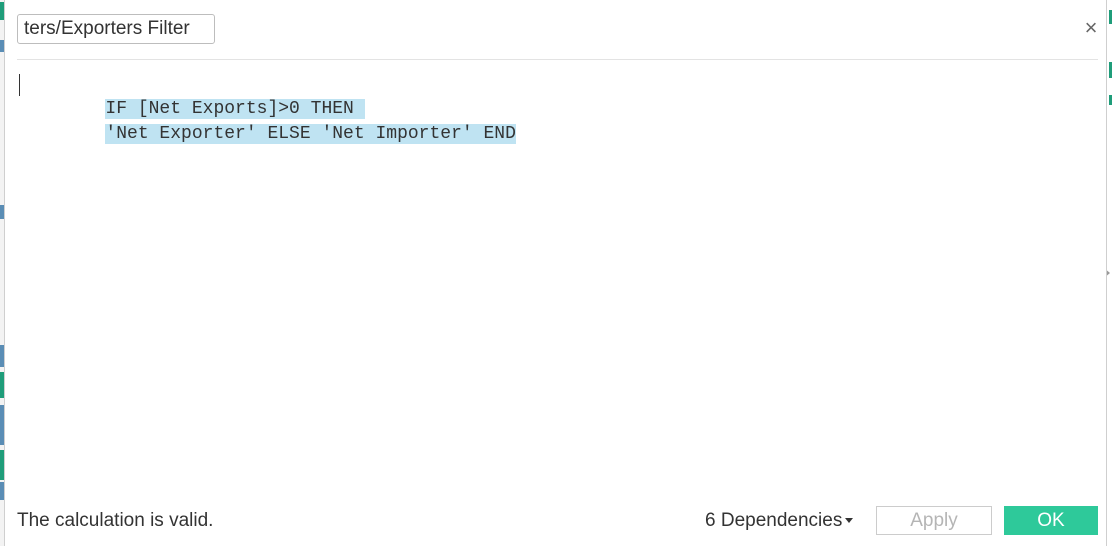 This screenshot has width=1112, height=546. I want to click on dependencies-dropdown: 6 Dependencies, so click(779, 521).